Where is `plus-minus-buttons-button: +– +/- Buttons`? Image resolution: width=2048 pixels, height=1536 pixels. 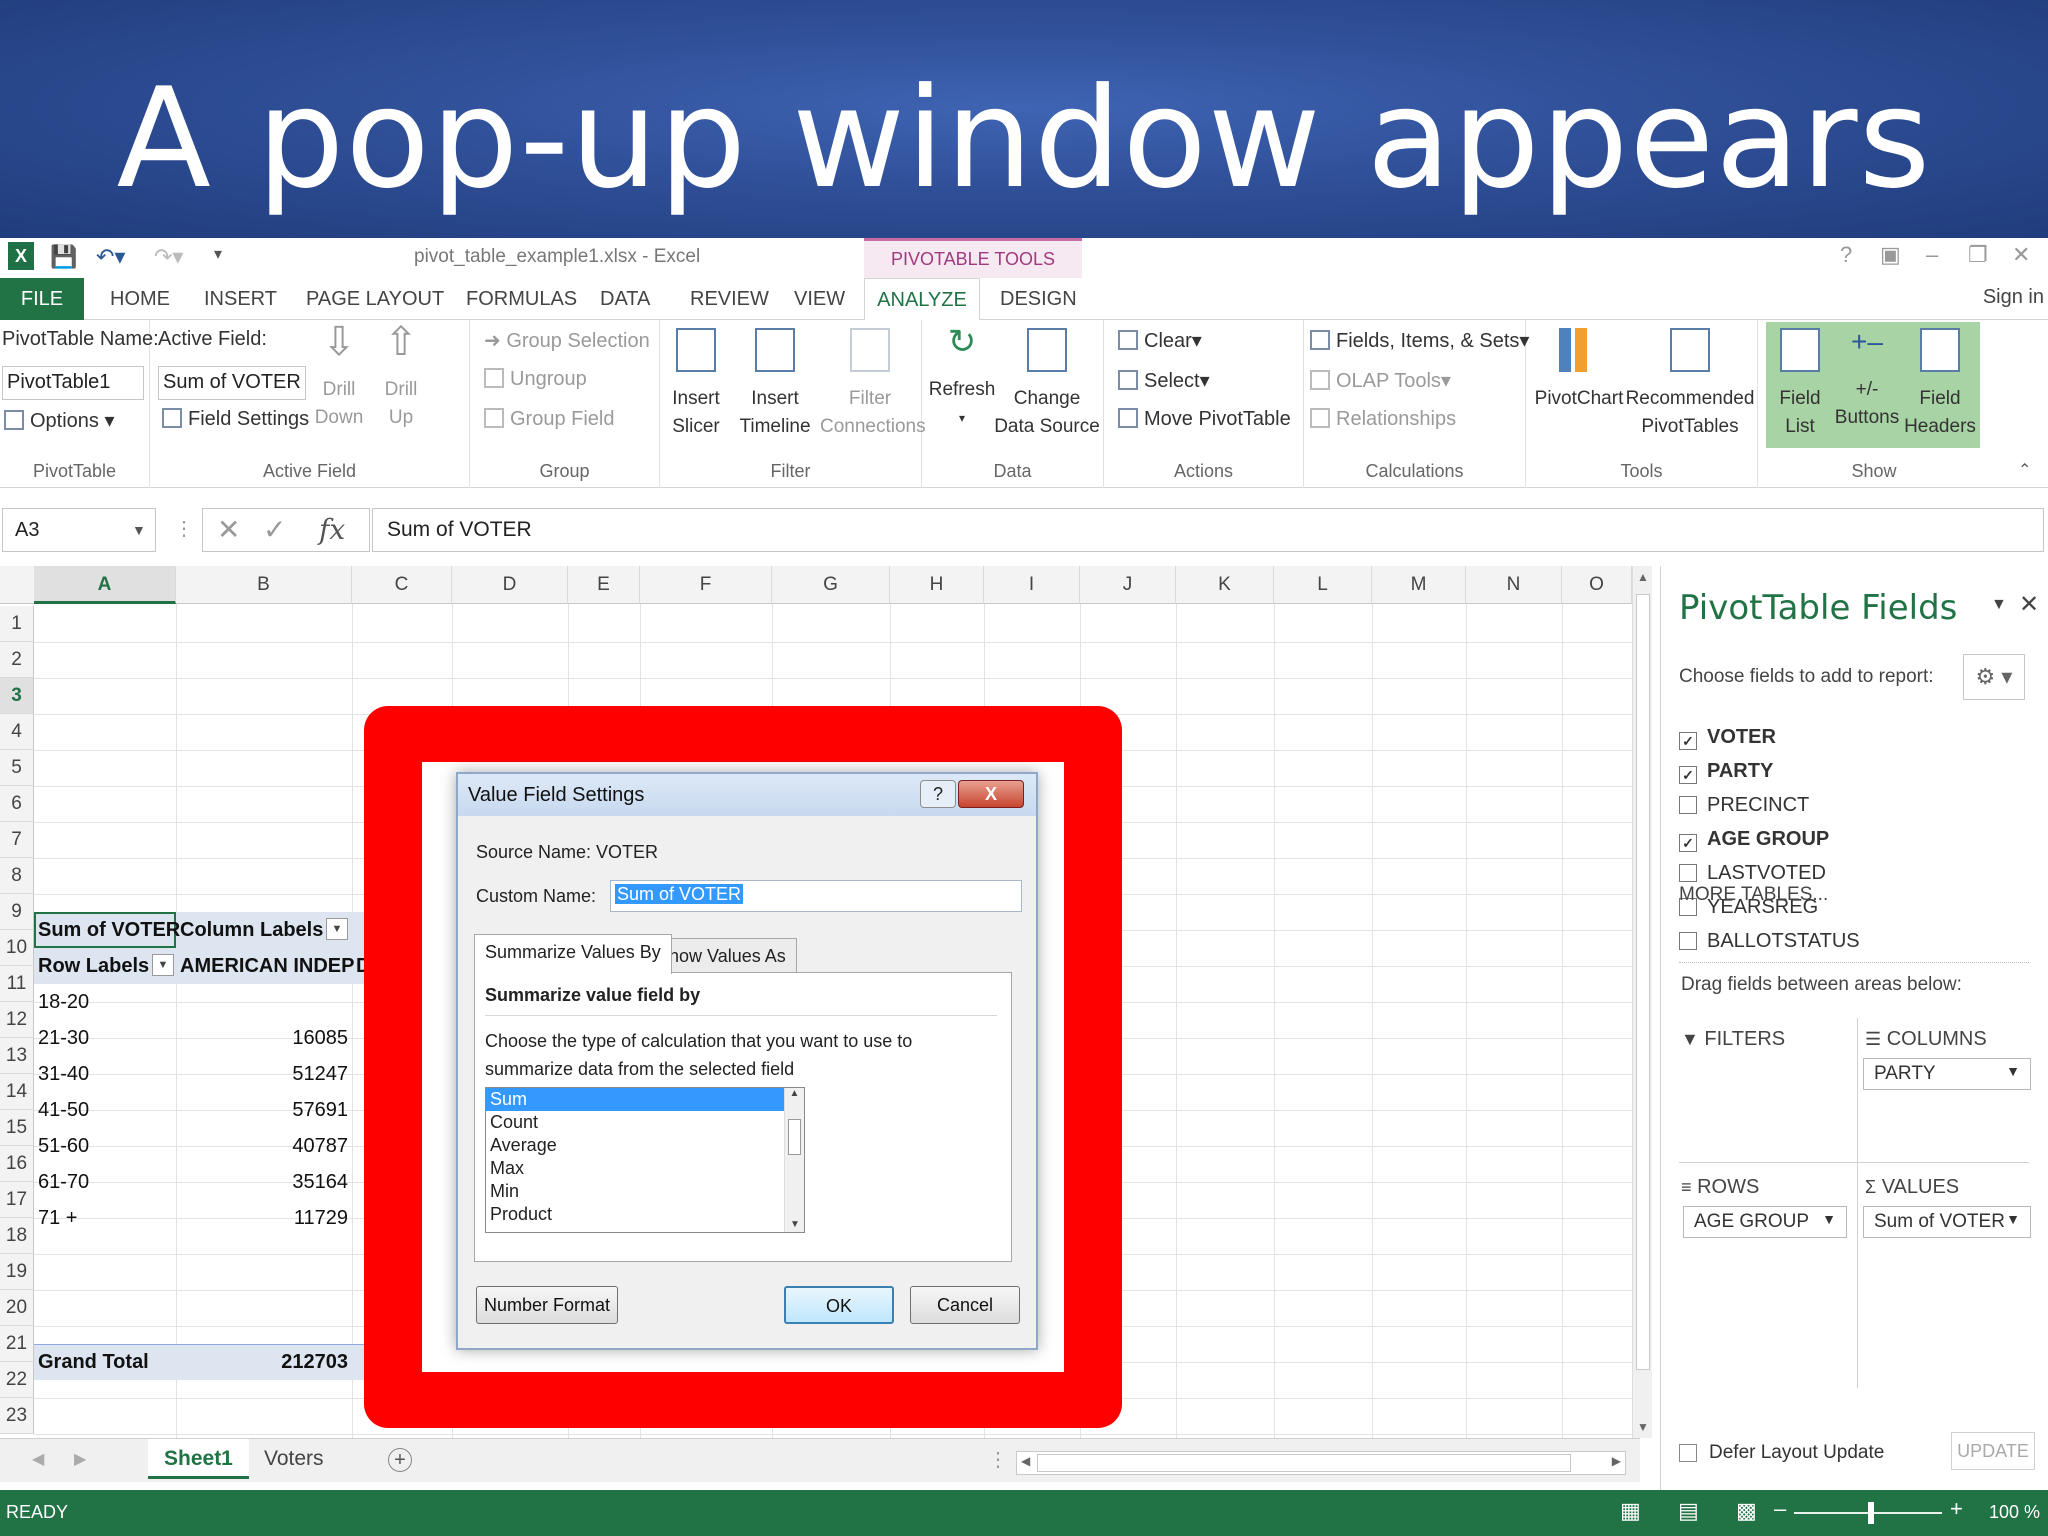
plus-minus-buttons-button: +– +/- Buttons is located at coordinates (1867, 380).